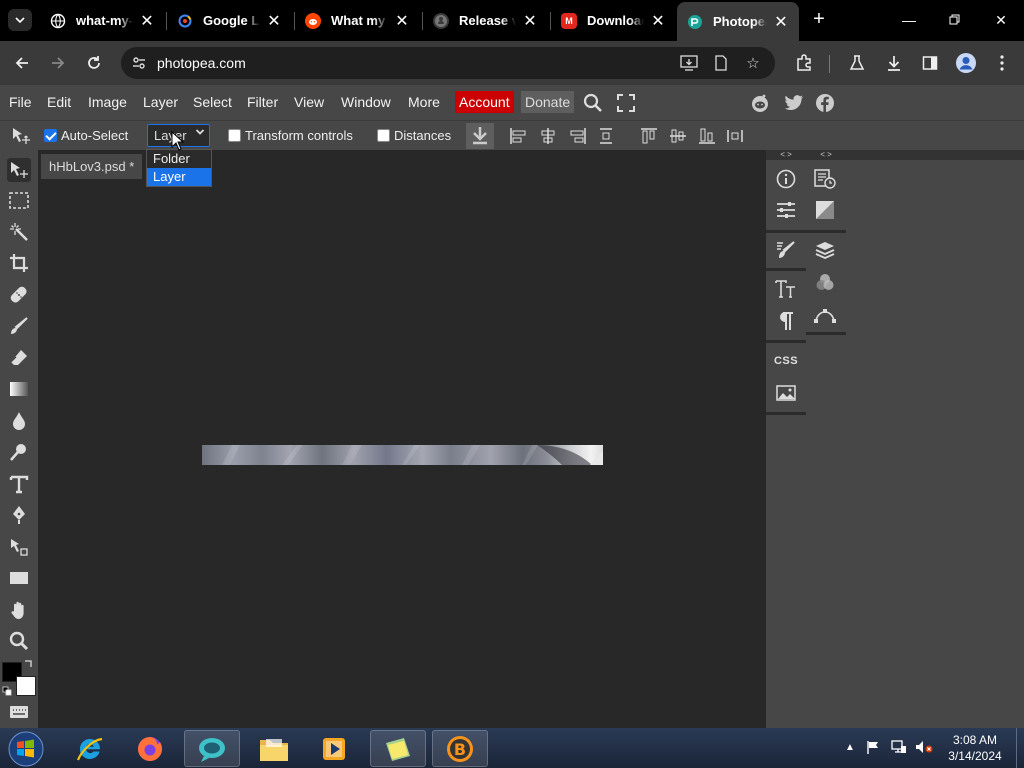 This screenshot has width=1024, height=768. Describe the element at coordinates (484, 102) in the screenshot. I see `account-button: Account` at that location.